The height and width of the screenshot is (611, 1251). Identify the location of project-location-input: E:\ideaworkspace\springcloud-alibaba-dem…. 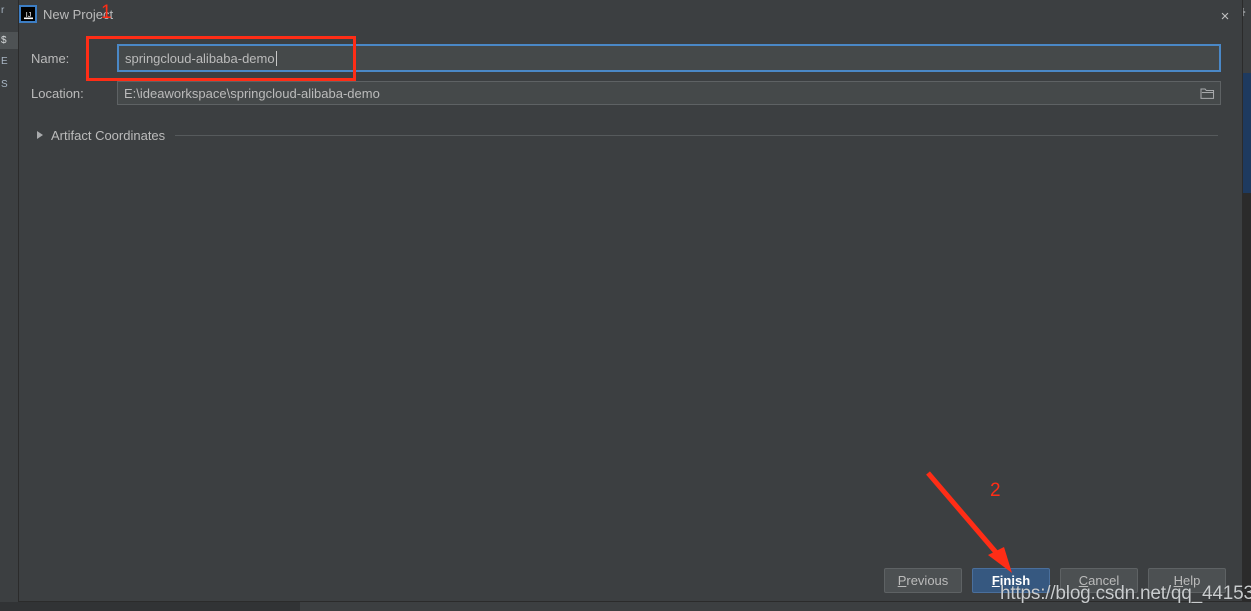
(669, 93).